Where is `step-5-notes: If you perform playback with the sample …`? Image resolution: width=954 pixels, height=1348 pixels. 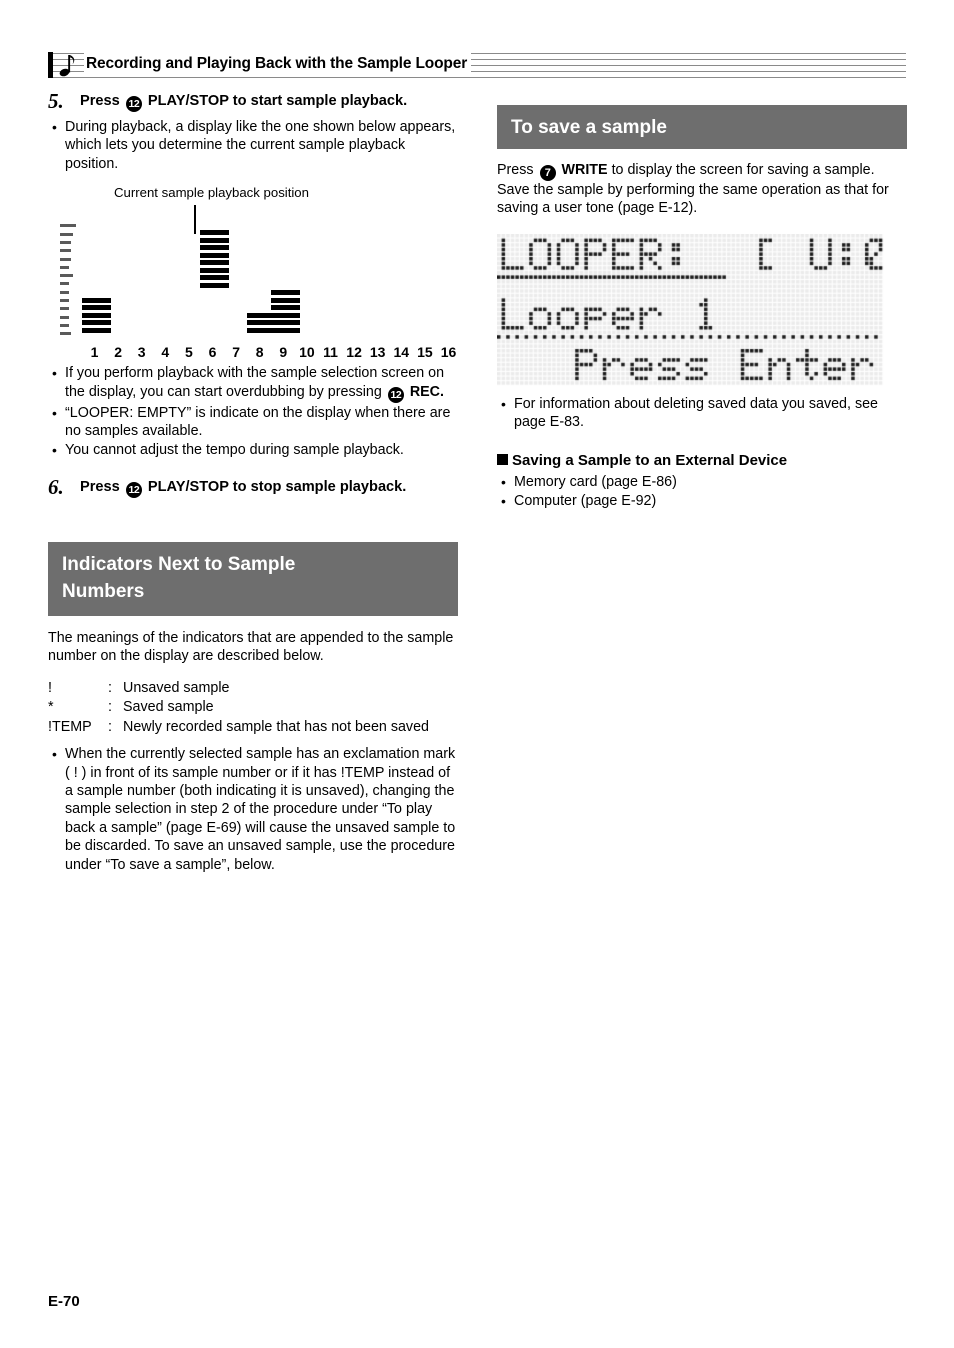 step-5-notes: If you perform playback with the sample … is located at coordinates (253, 412).